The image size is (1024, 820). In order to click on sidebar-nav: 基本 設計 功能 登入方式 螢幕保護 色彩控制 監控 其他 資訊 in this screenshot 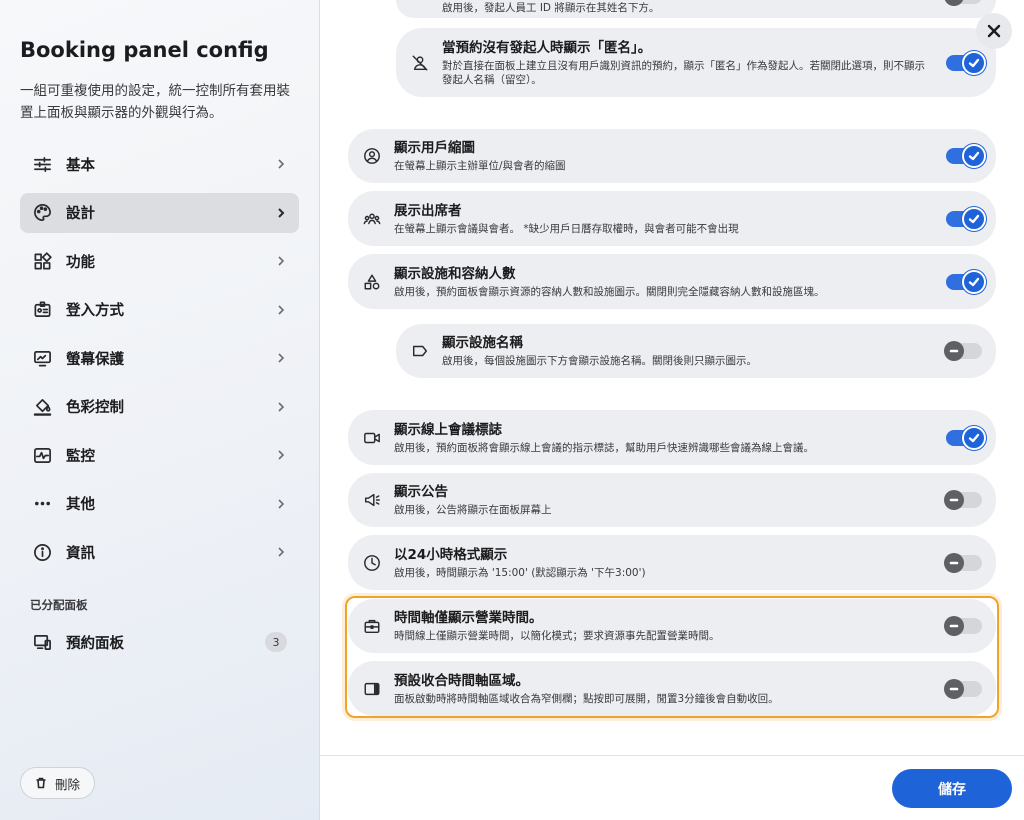, I will do `click(159, 362)`.